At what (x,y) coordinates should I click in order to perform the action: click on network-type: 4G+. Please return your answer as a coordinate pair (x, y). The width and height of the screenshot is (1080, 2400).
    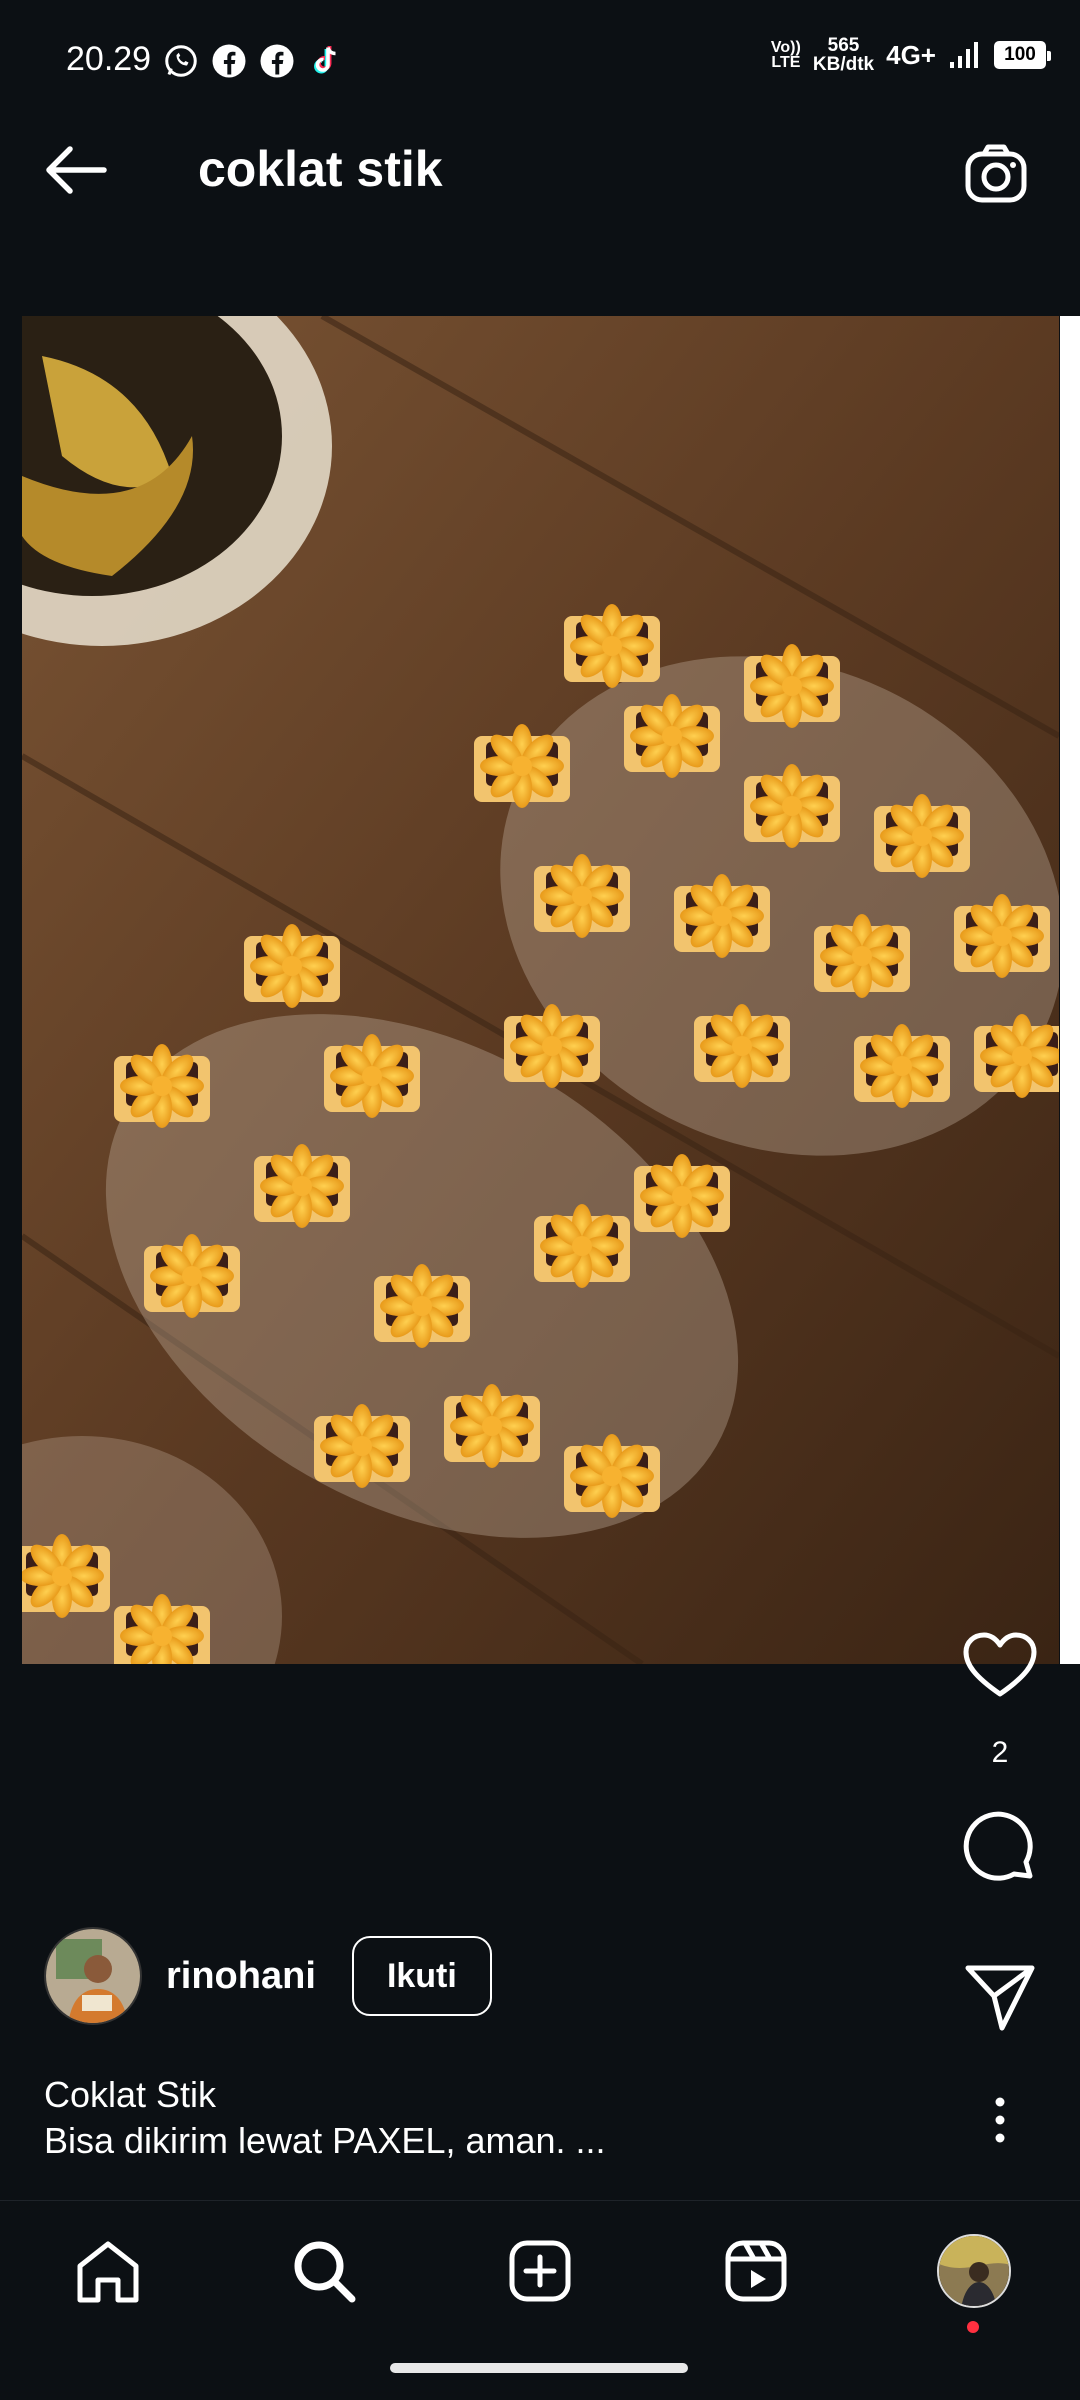
    Looking at the image, I should click on (911, 54).